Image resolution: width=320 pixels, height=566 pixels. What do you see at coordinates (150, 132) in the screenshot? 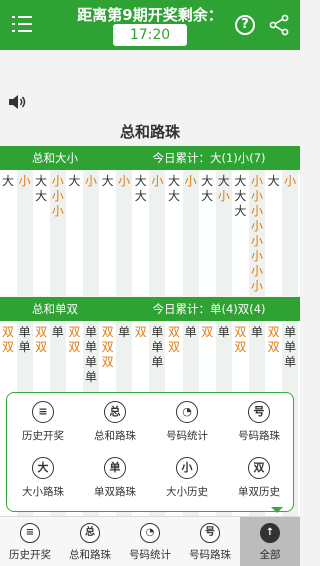
I see `page-title: 总和路珠` at bounding box center [150, 132].